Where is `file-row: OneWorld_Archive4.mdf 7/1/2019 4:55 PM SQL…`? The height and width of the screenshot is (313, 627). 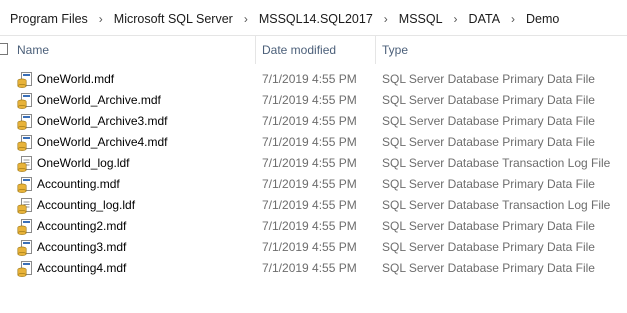 file-row: OneWorld_Archive4.mdf 7/1/2019 4:55 PM SQL… is located at coordinates (313, 142).